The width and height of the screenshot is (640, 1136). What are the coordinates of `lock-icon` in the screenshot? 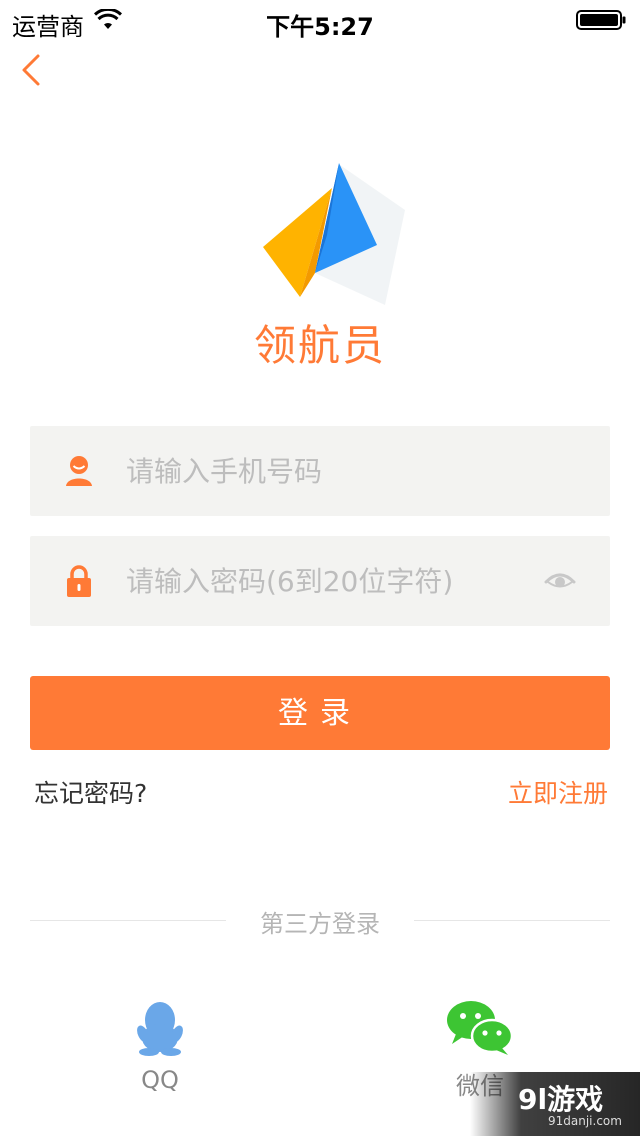 It's located at (79, 581).